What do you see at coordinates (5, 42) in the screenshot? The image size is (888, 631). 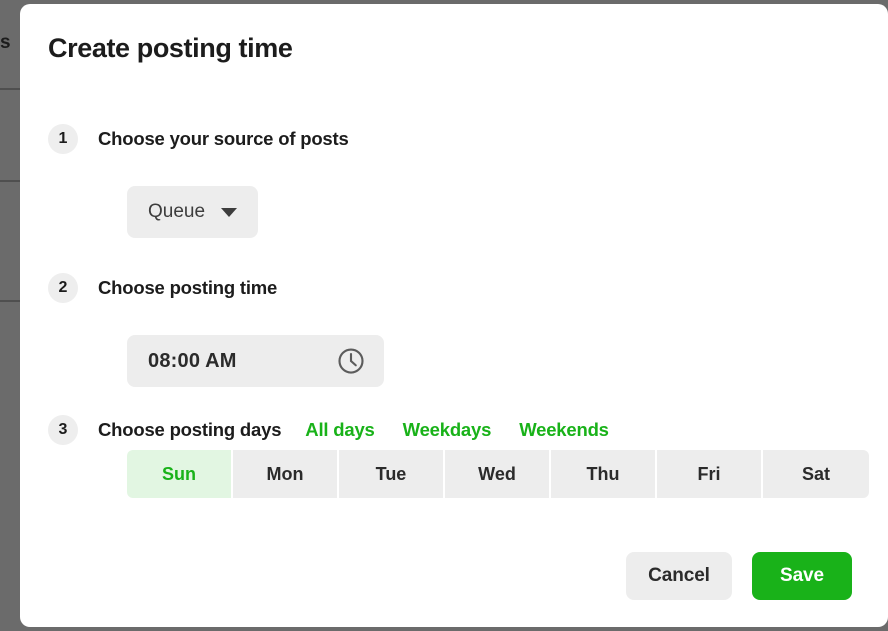 I see `background-partial-text: s` at bounding box center [5, 42].